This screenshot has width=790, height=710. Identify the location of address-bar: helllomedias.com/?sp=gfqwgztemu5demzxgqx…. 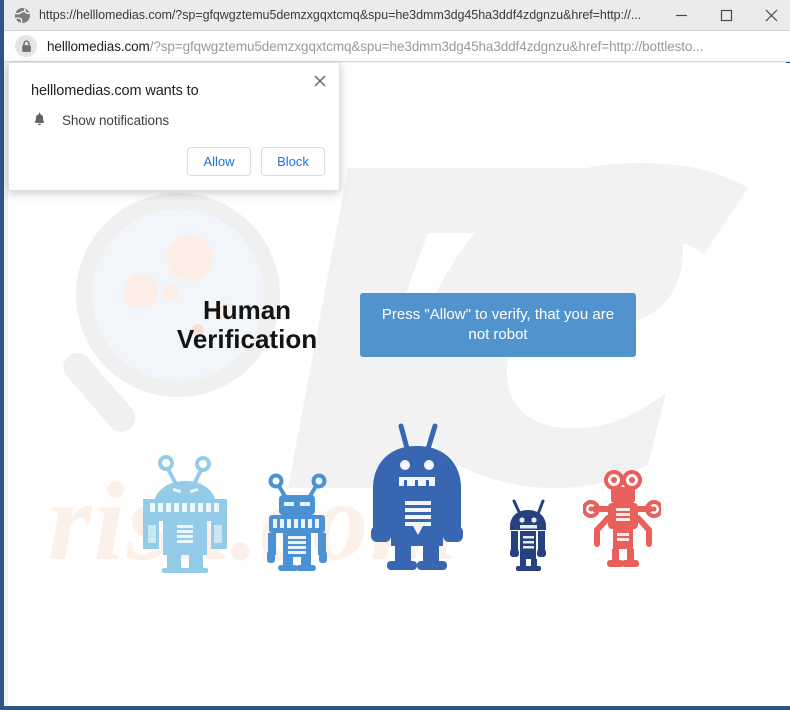
(397, 46).